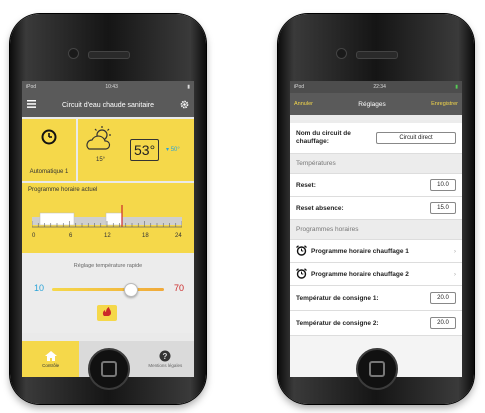  What do you see at coordinates (320, 208) in the screenshot?
I see `reset-absence-label: Reset absence:` at bounding box center [320, 208].